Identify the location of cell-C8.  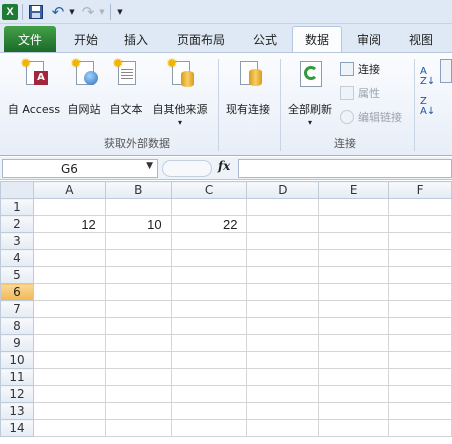
(209, 326).